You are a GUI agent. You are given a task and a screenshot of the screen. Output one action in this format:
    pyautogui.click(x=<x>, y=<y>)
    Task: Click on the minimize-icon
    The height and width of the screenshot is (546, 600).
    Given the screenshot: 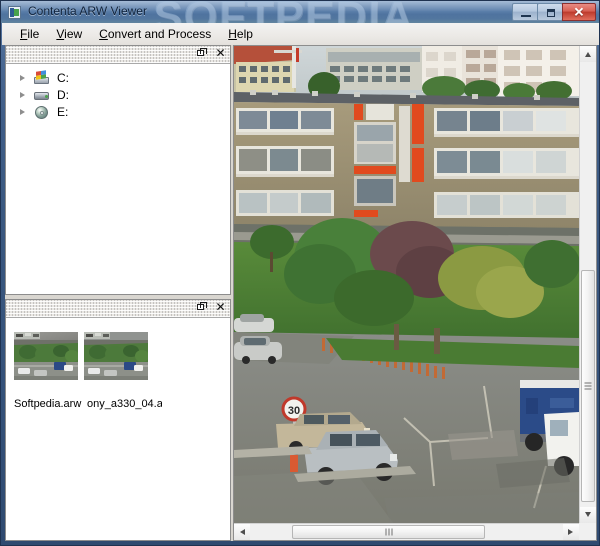 What is the action you would take?
    pyautogui.click(x=526, y=16)
    